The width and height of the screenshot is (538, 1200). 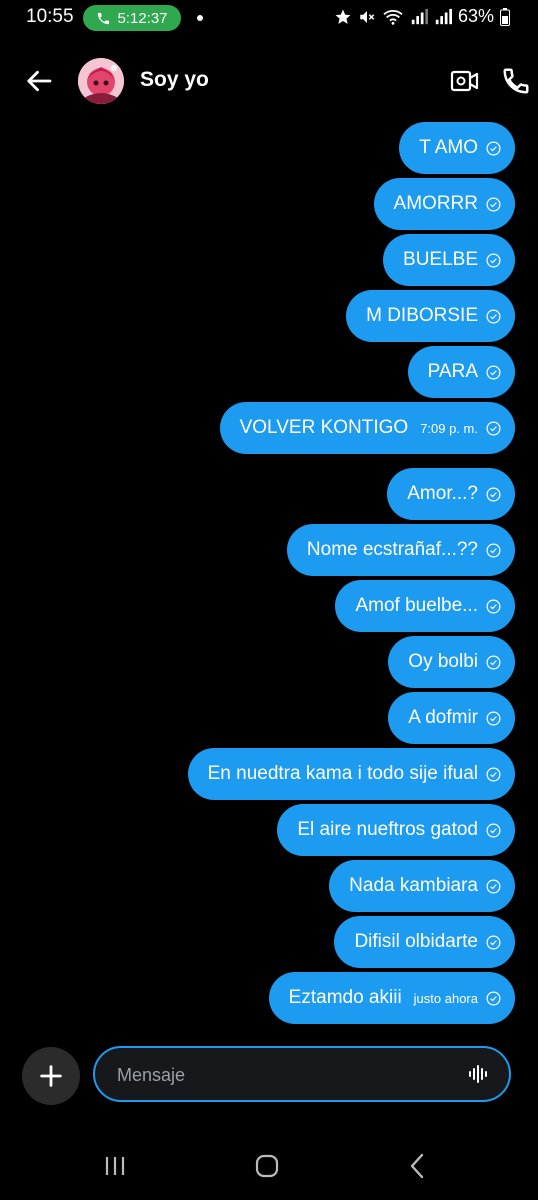 I want to click on message-row: En nuedtra kama i todo sije ifual, so click(x=269, y=774).